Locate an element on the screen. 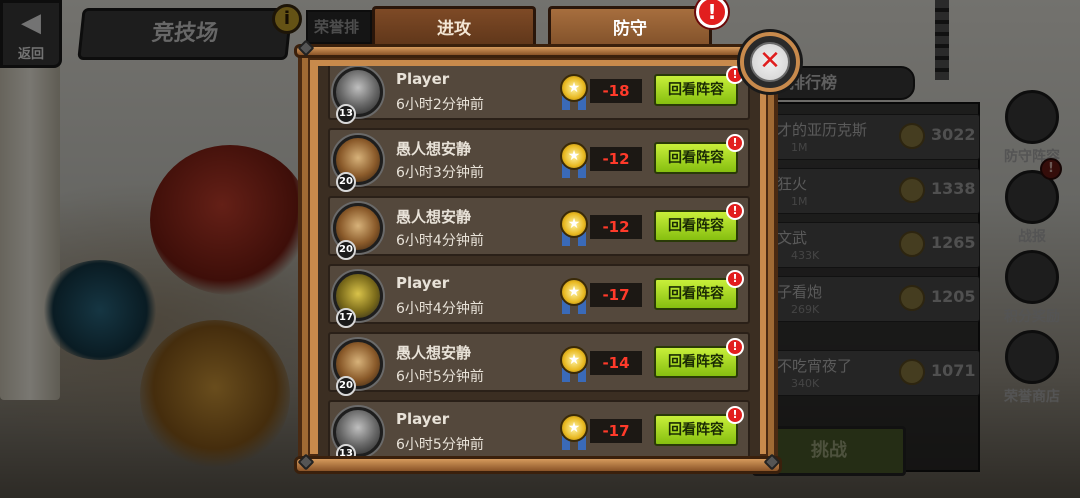 Image resolution: width=1080 pixels, height=498 pixels. player-avatar: 17 is located at coordinates (358, 299).